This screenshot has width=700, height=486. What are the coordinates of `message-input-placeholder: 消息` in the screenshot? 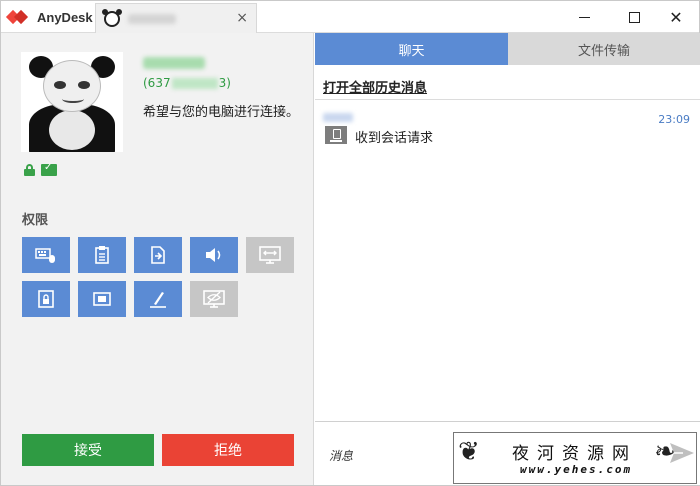 It's located at (341, 456).